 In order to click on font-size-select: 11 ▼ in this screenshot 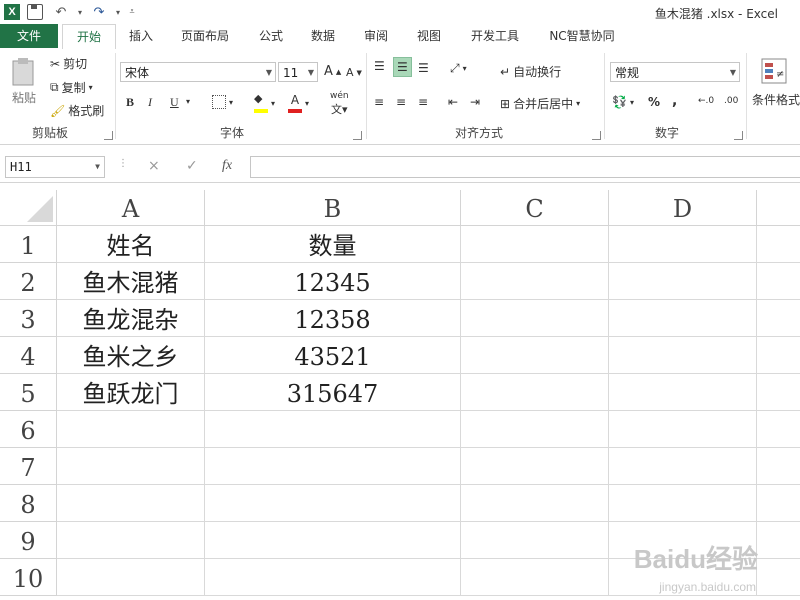, I will do `click(298, 72)`.